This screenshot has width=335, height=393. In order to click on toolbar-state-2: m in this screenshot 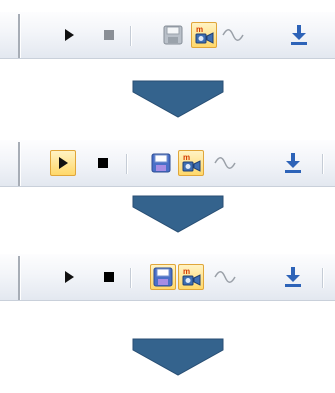, I will do `click(167, 163)`.